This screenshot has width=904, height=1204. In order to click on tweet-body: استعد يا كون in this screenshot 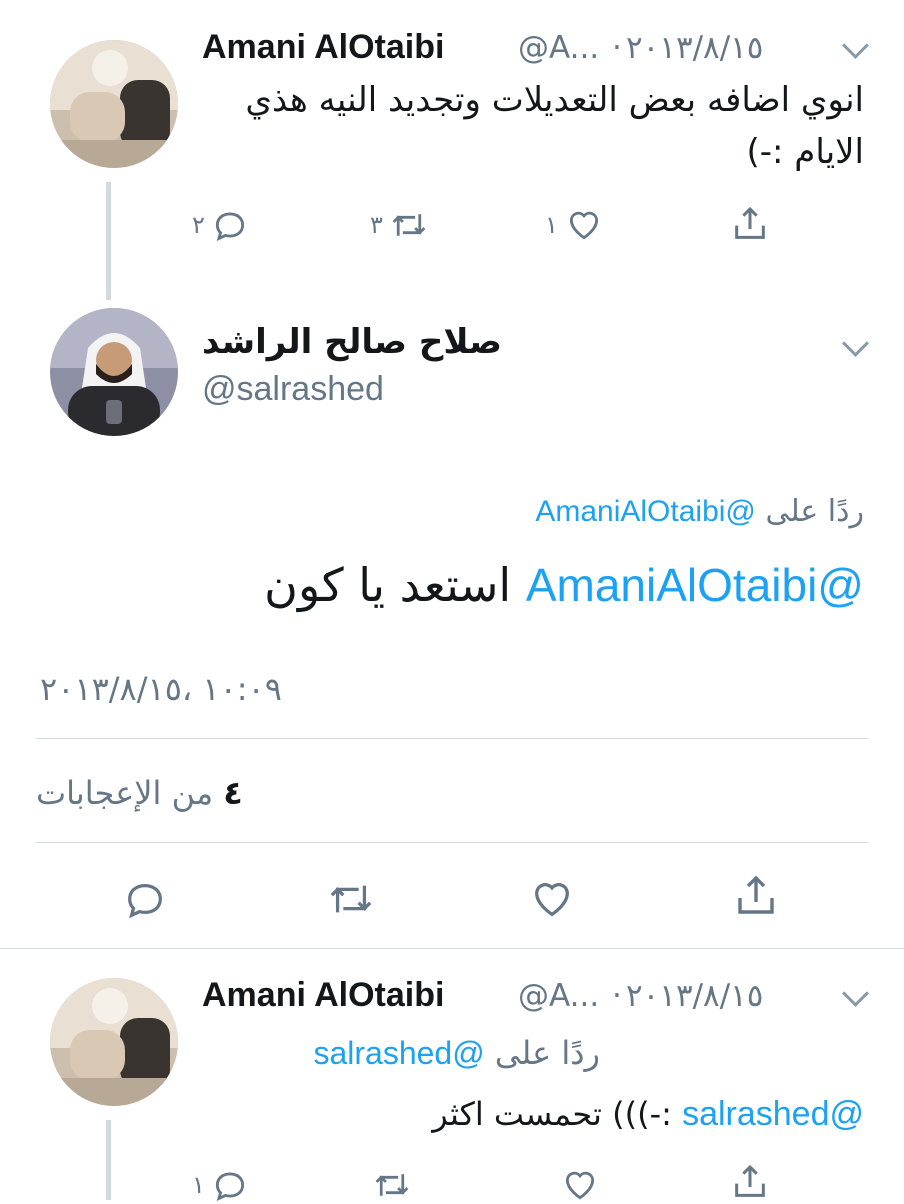, I will do `click(388, 585)`.